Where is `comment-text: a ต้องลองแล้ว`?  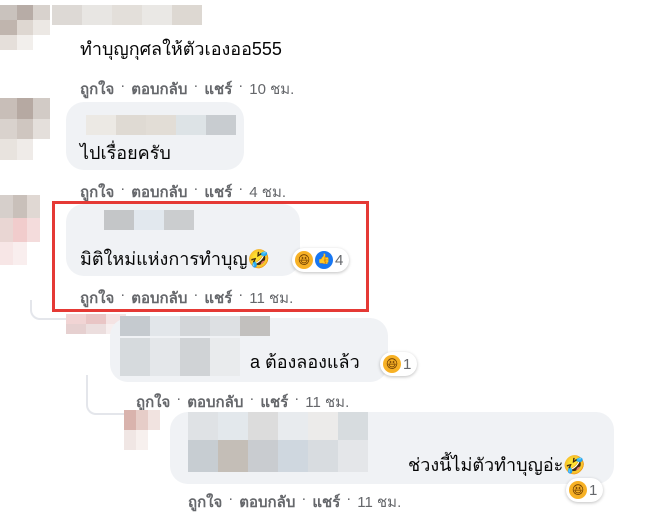
comment-text: a ต้องลองแล้ว is located at coordinates (305, 362).